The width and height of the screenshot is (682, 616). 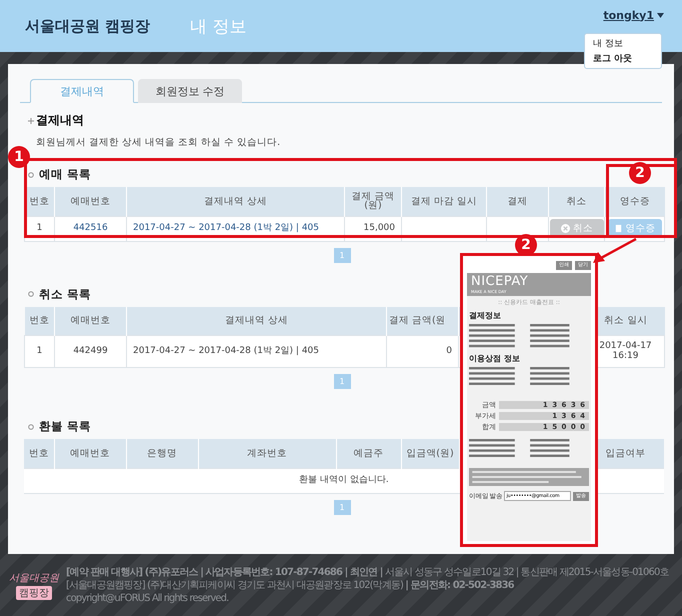 What do you see at coordinates (226, 227) in the screenshot?
I see `booking-detail-link: 2017-04-27 ~ 2017-04-28 (1박 2일) | 405` at bounding box center [226, 227].